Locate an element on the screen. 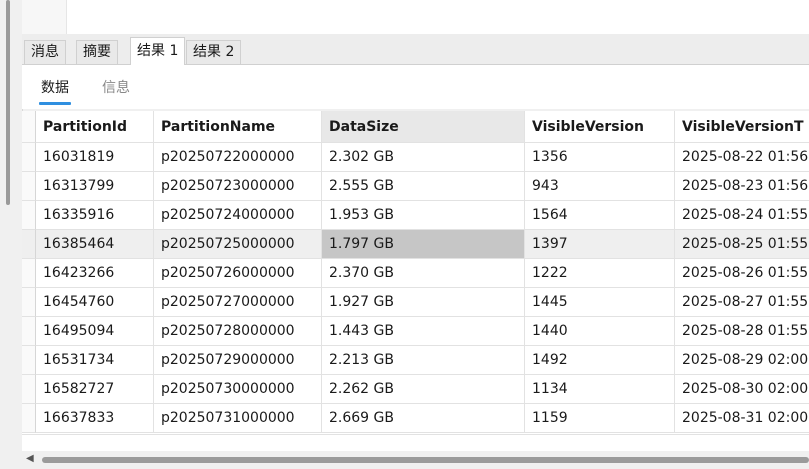  cell-partitionid: 16313799 is located at coordinates (95, 186).